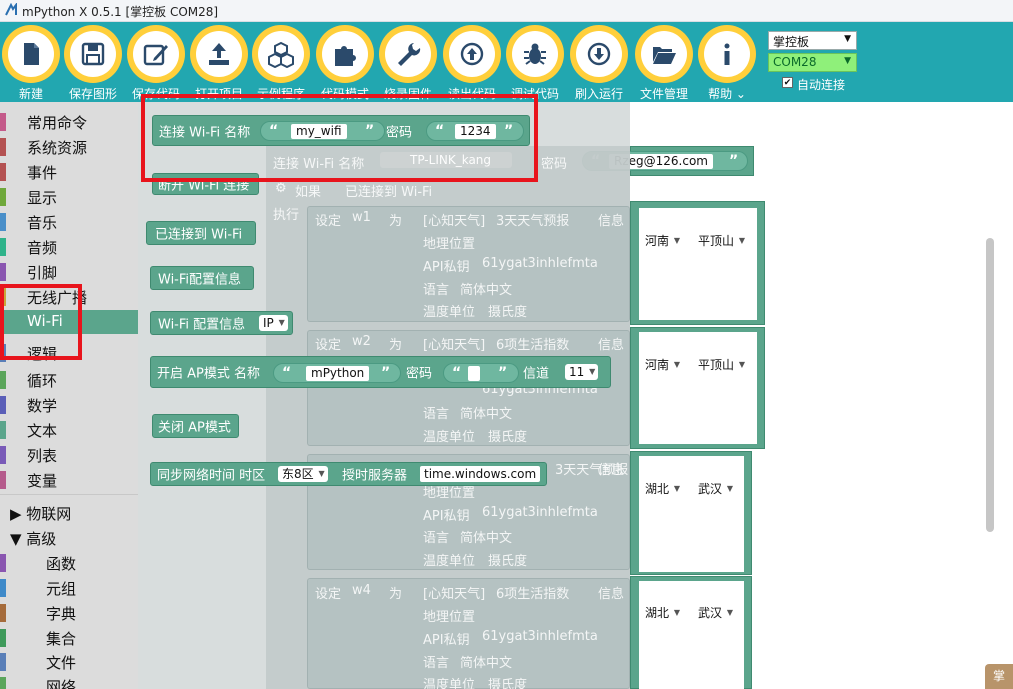  I want to click on window-title: mPython X 0.5.1 [掌控板 COM28], so click(120, 12).